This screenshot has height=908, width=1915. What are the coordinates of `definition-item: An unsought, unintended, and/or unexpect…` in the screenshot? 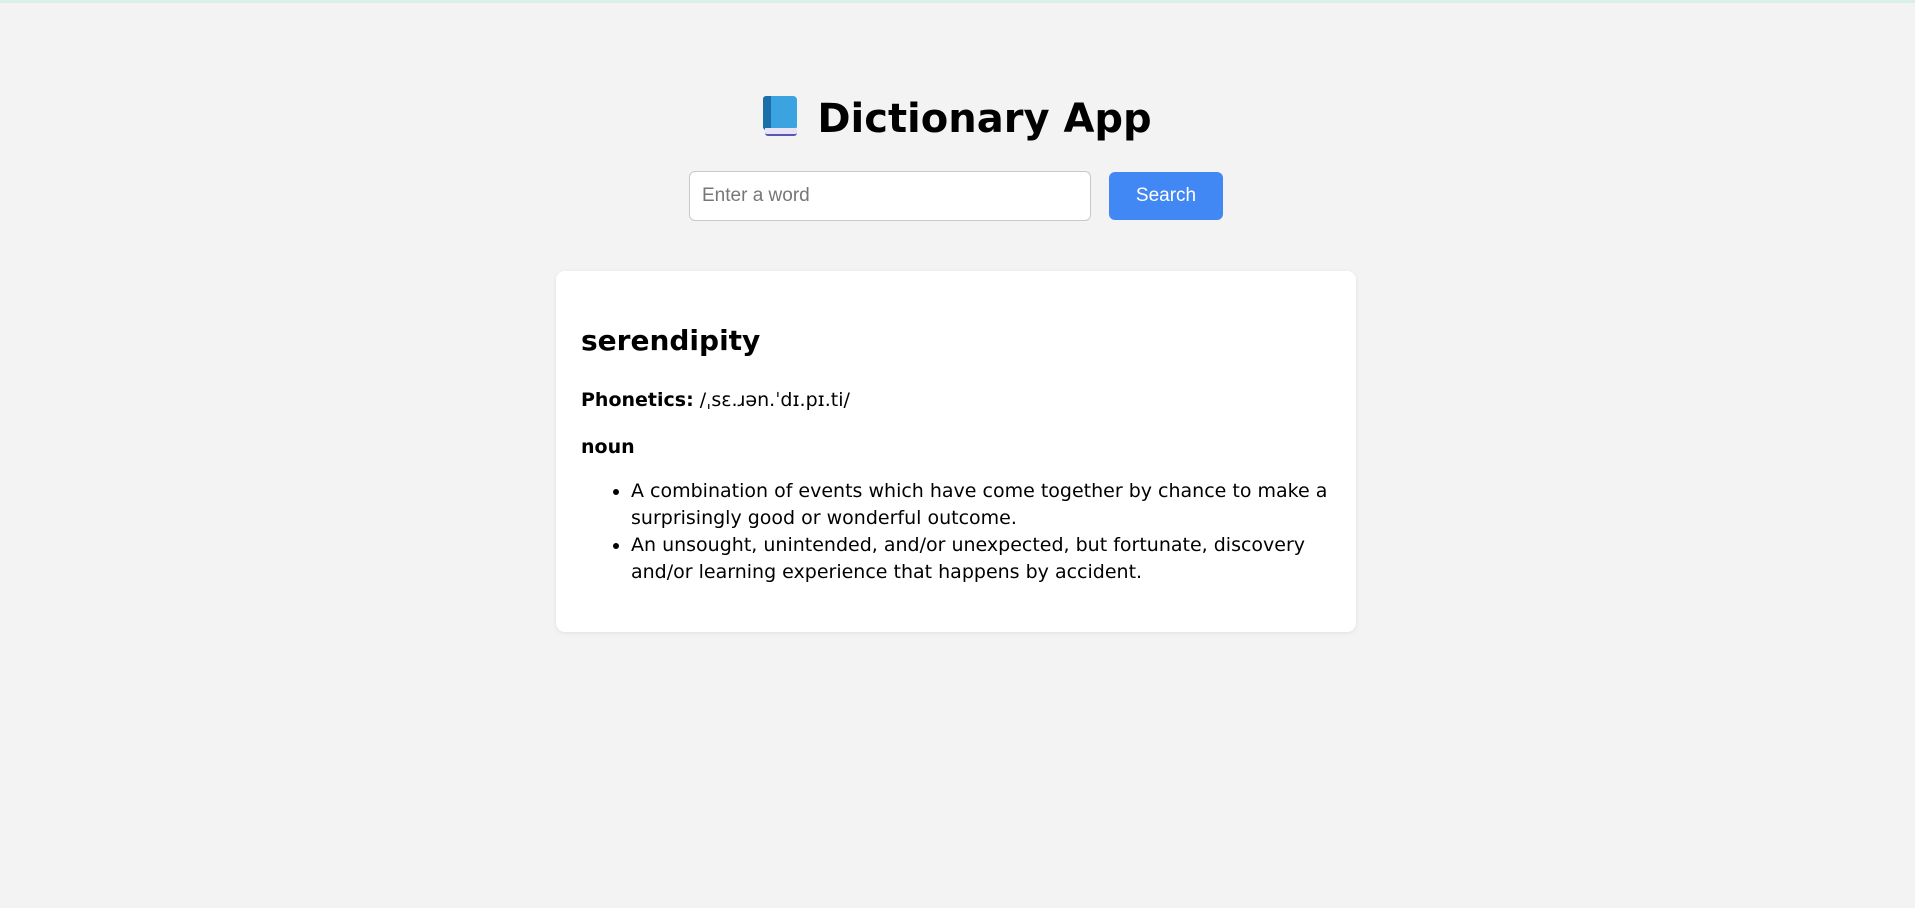 It's located at (1001, 559).